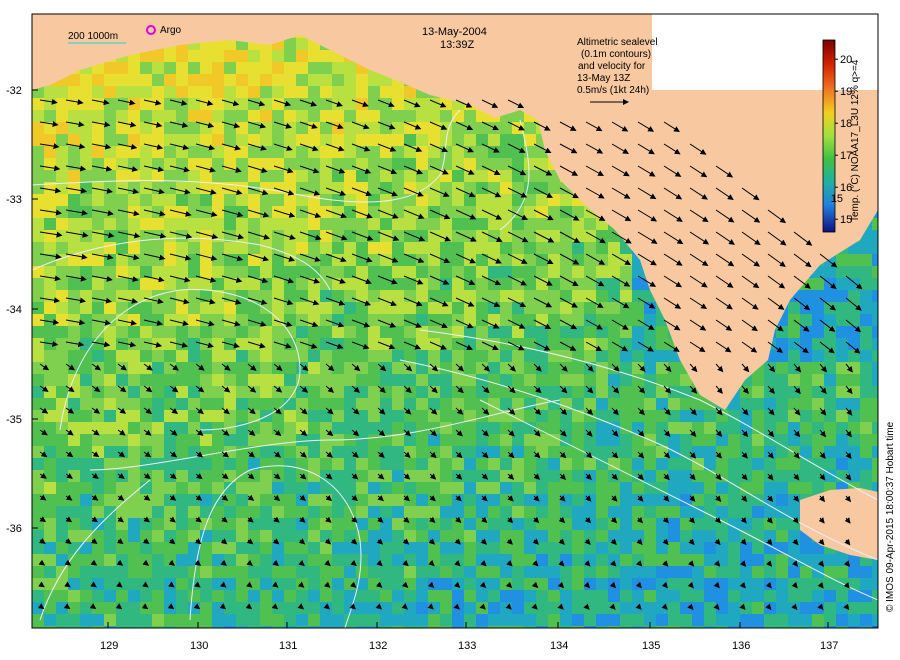 The width and height of the screenshot is (900, 660). What do you see at coordinates (14, 91) in the screenshot?
I see `y-tick-label: -32` at bounding box center [14, 91].